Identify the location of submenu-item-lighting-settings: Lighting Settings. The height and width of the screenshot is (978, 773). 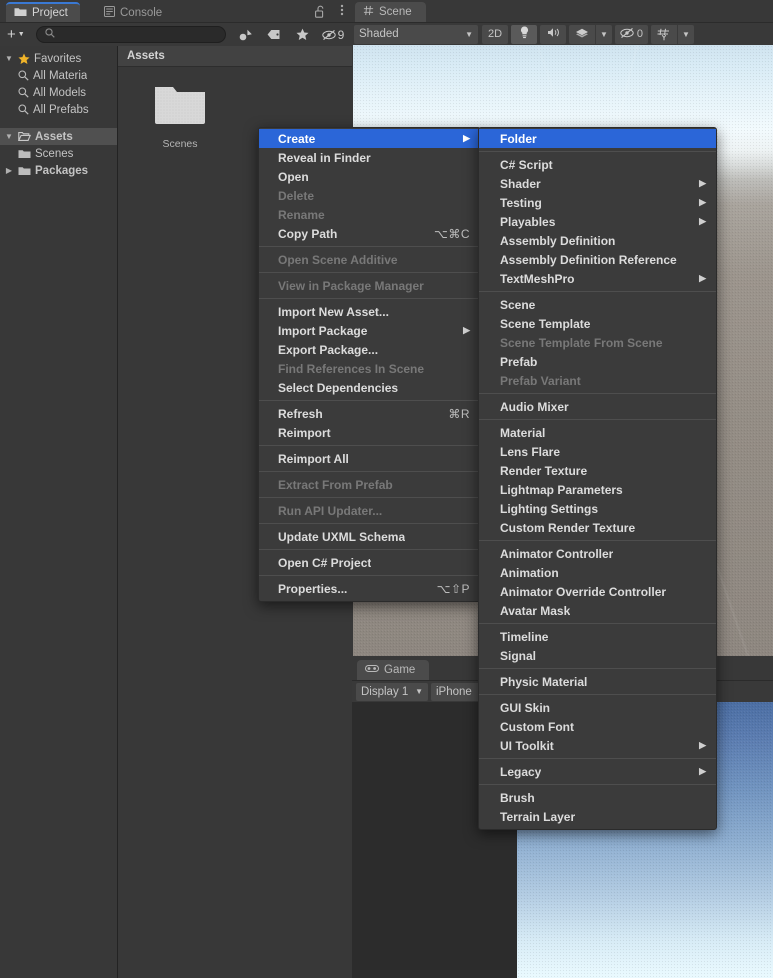
(597, 508).